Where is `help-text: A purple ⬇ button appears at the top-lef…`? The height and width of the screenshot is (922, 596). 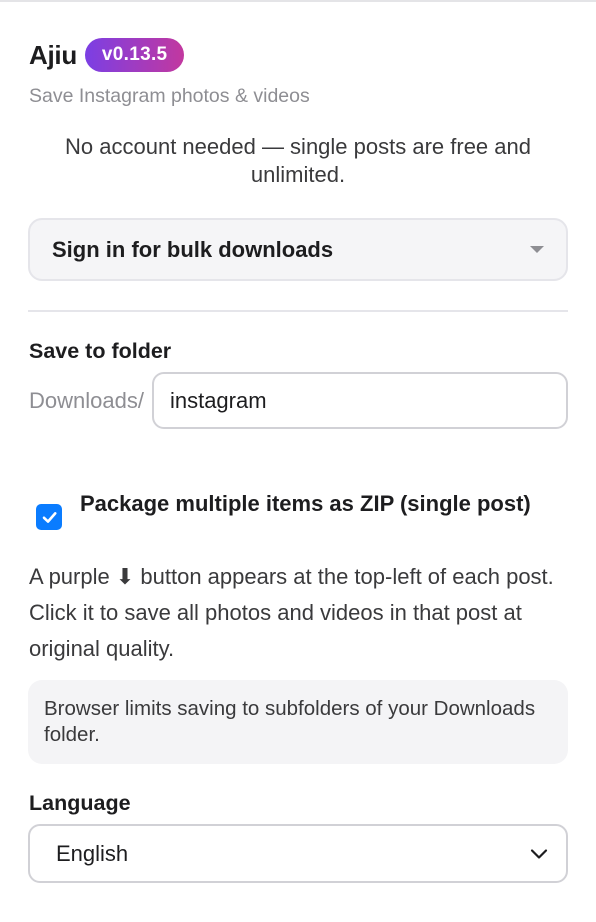 help-text: A purple ⬇ button appears at the top-lef… is located at coordinates (291, 612).